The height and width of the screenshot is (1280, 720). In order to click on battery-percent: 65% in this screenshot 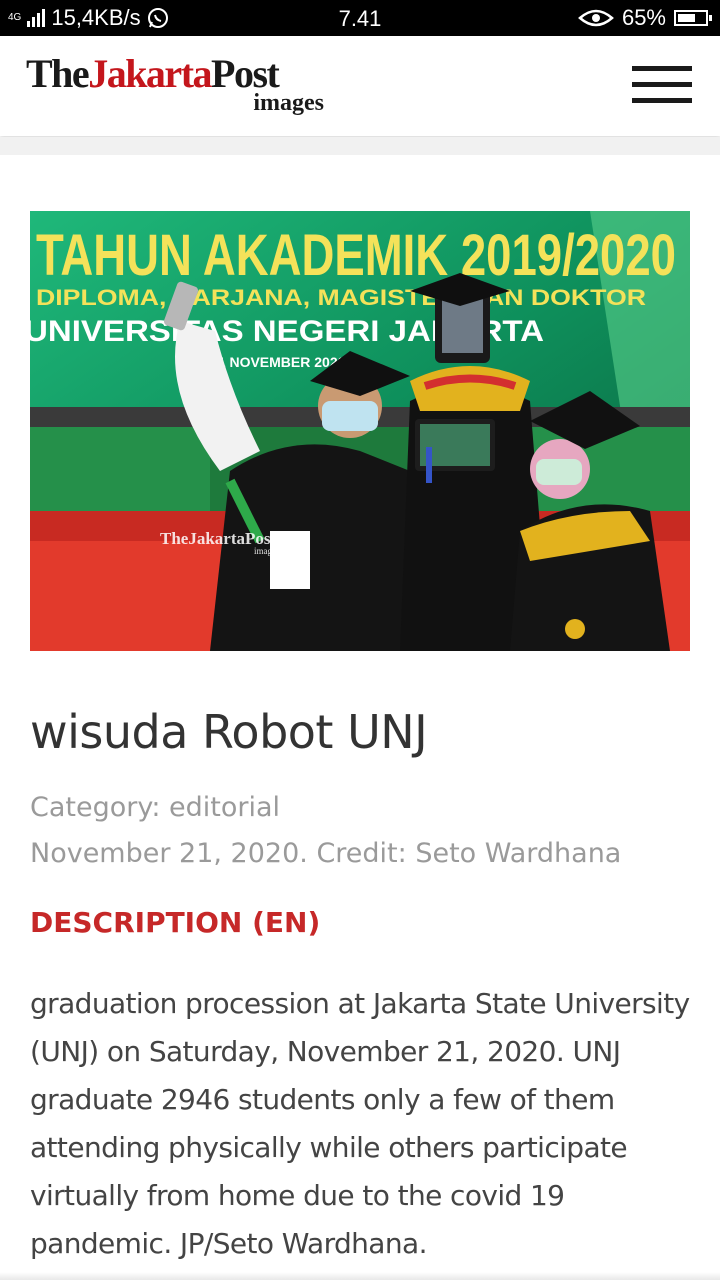, I will do `click(643, 17)`.